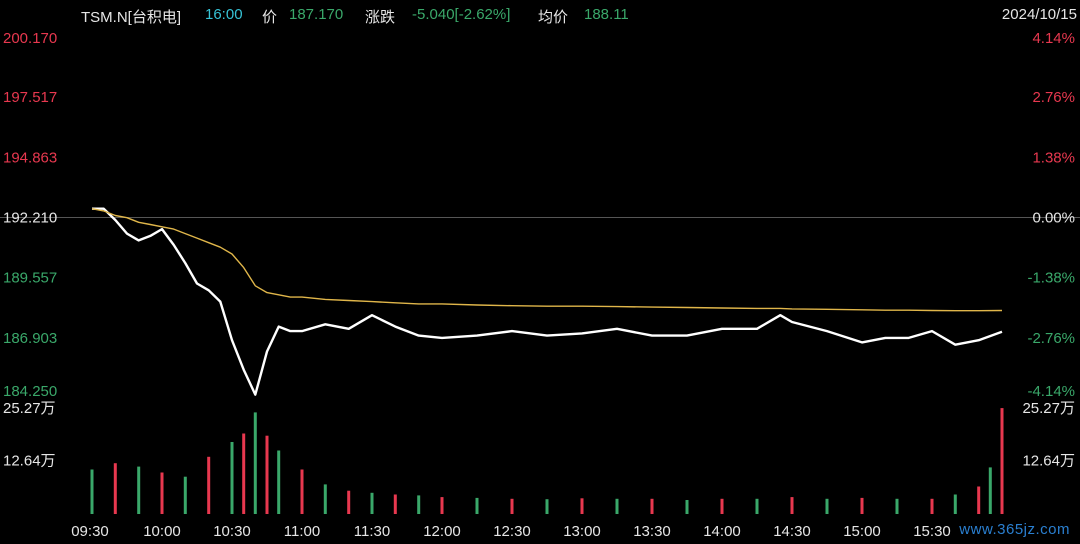  I want to click on x-tick: 14:00, so click(722, 531).